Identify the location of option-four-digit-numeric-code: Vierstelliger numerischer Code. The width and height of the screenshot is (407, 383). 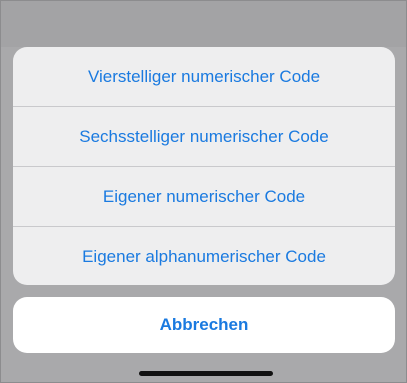
(204, 77).